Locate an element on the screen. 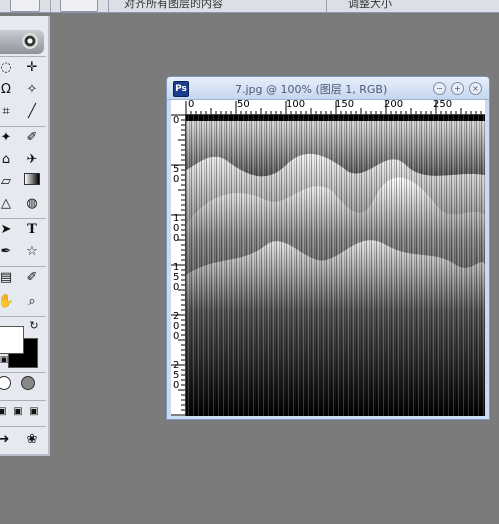 This screenshot has height=524, width=499. horizontal-ruler: 0 50 100 150 200 250 is located at coordinates (335, 107).